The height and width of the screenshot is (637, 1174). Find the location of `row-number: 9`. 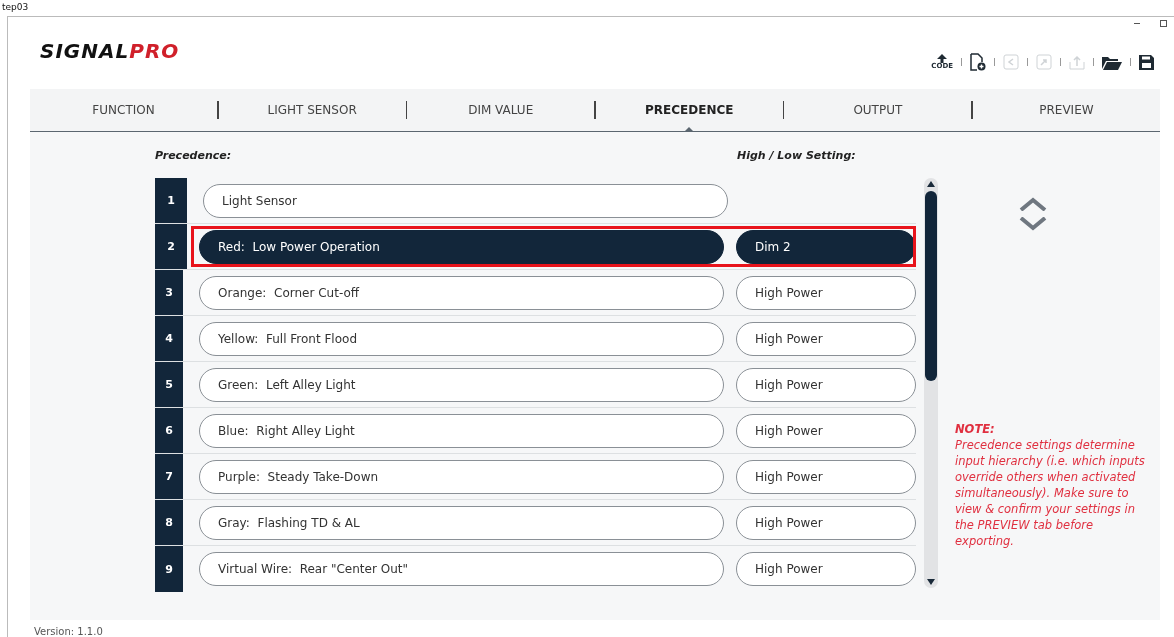

row-number: 9 is located at coordinates (169, 569).